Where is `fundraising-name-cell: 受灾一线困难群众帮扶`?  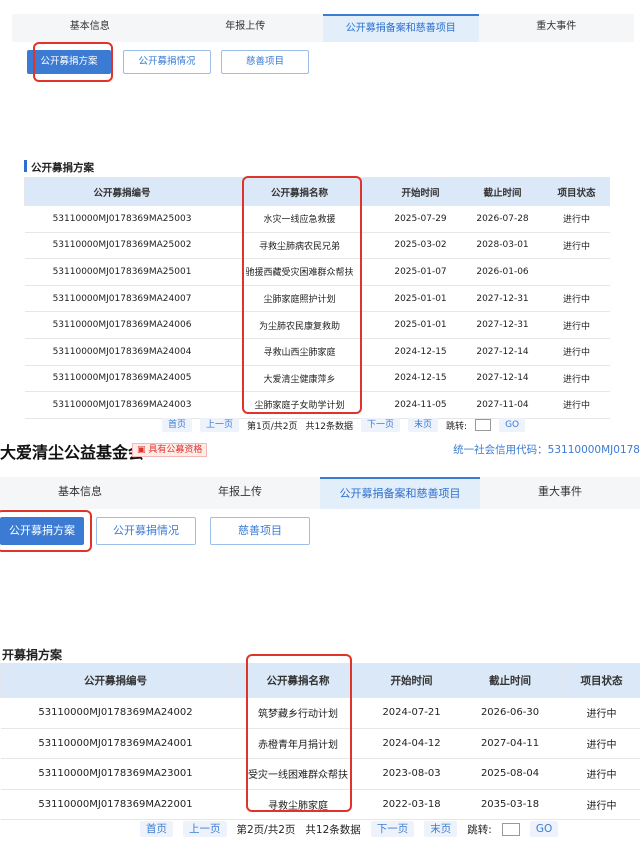 fundraising-name-cell: 受灾一线困难群众帮扶 is located at coordinates (298, 774).